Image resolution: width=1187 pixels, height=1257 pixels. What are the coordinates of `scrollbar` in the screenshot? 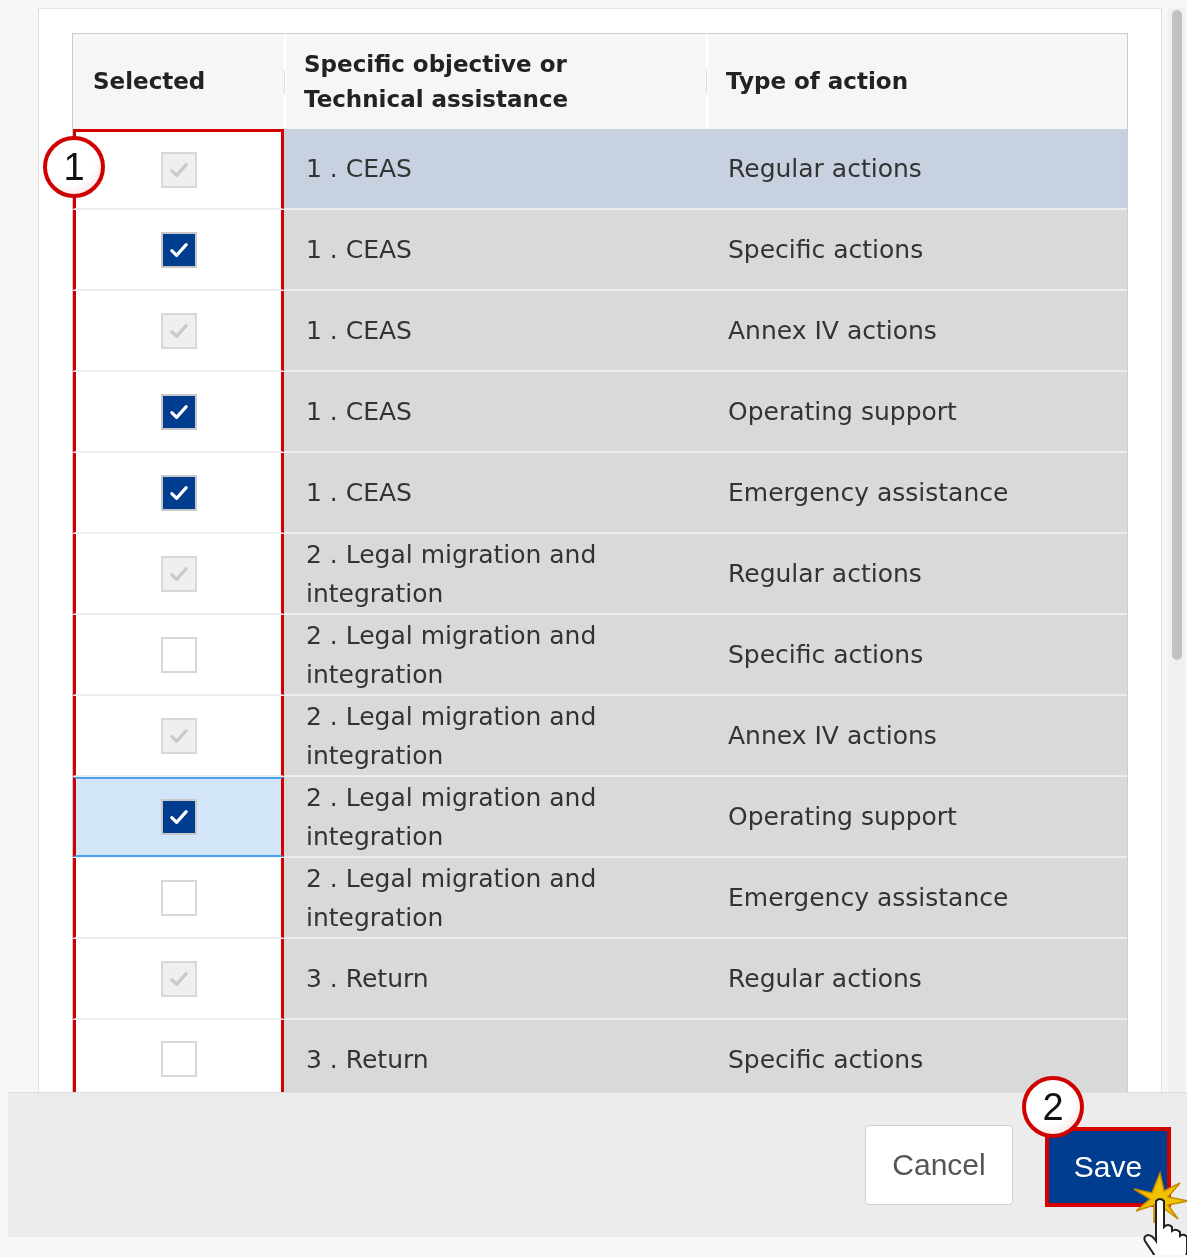 It's located at (1176, 550).